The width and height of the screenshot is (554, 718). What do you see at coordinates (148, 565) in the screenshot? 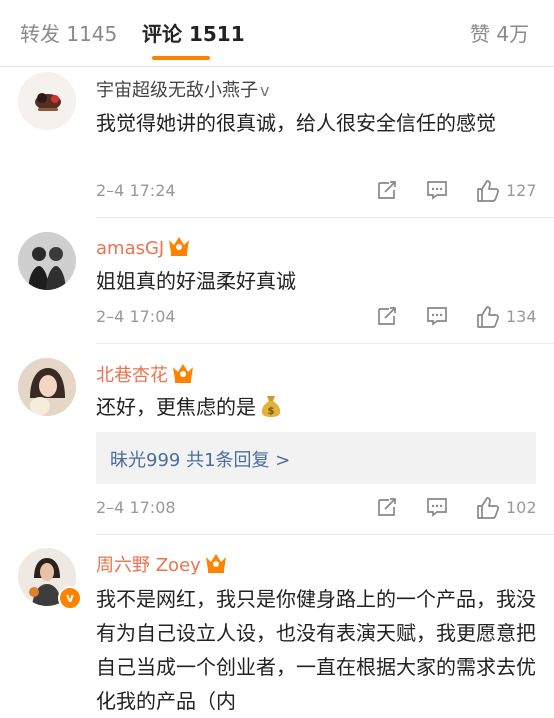
I see `username-text: 周六野 Zoey` at bounding box center [148, 565].